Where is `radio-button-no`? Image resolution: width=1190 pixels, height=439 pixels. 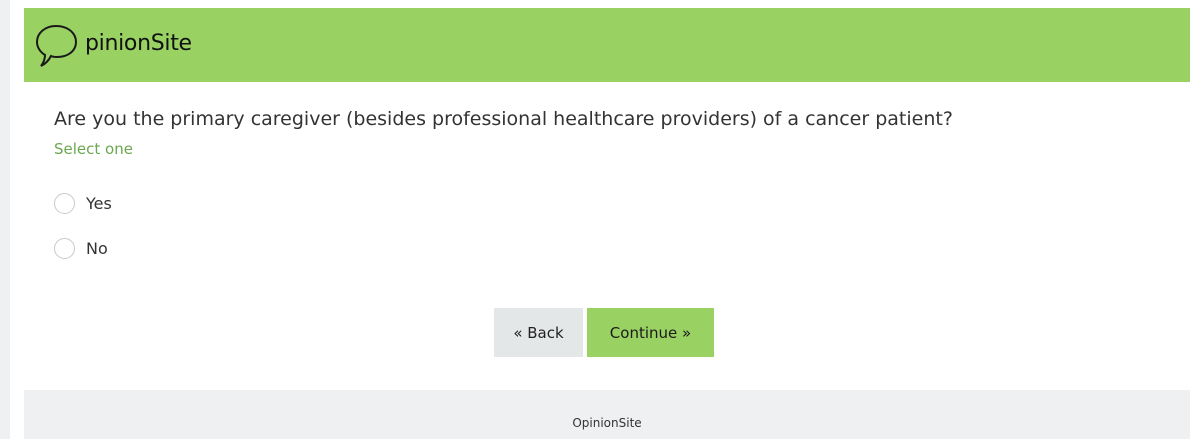 radio-button-no is located at coordinates (64, 248).